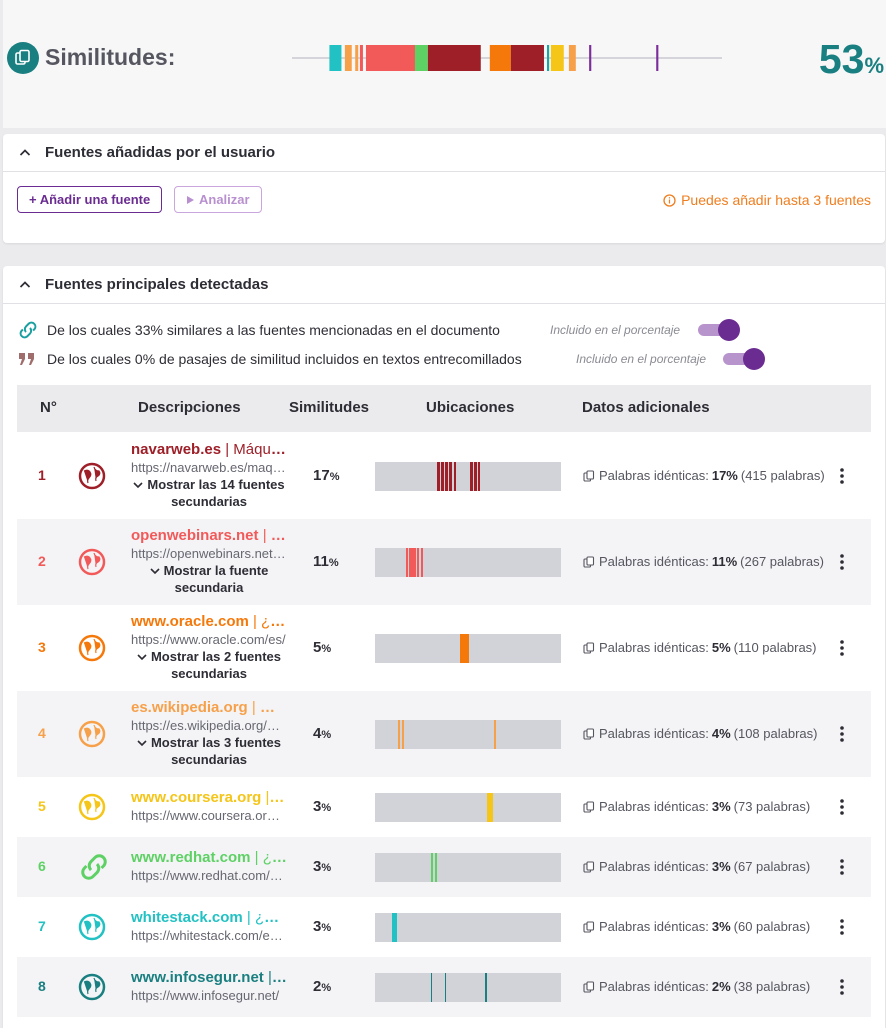  Describe the element at coordinates (209, 995) in the screenshot. I see `source-url: https://www.infosegur.net/` at that location.